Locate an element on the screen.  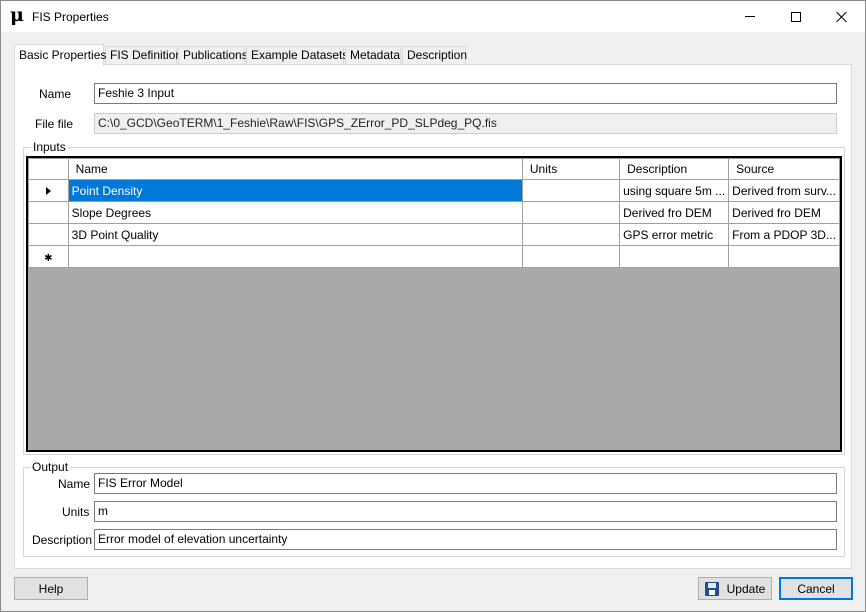
new-cell-units is located at coordinates (571, 256).